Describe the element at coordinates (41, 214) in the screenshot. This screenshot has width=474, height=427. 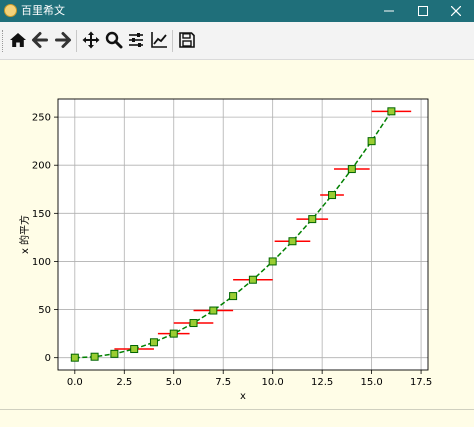
I see `y-tick-label: 150` at that location.